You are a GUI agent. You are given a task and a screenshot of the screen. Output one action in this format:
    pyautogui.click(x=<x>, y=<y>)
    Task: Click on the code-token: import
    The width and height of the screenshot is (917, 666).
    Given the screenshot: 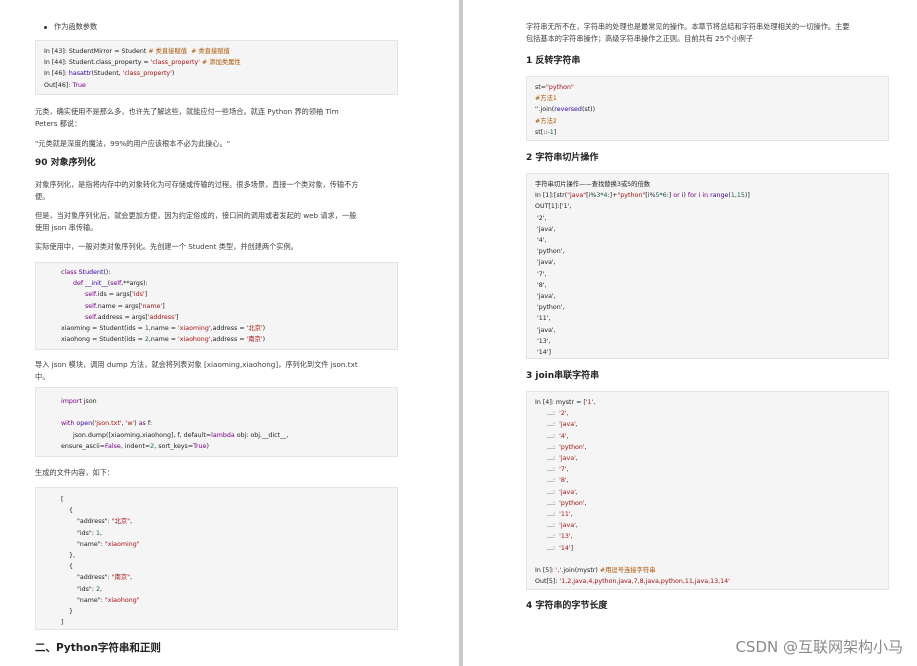 What is the action you would take?
    pyautogui.click(x=72, y=401)
    